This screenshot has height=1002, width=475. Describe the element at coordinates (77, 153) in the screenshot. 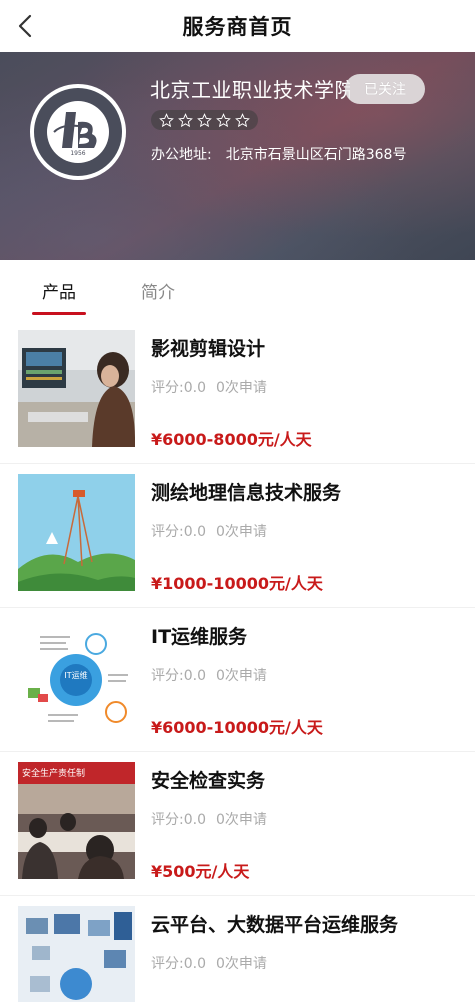

I see `svg-text: 1956` at that location.